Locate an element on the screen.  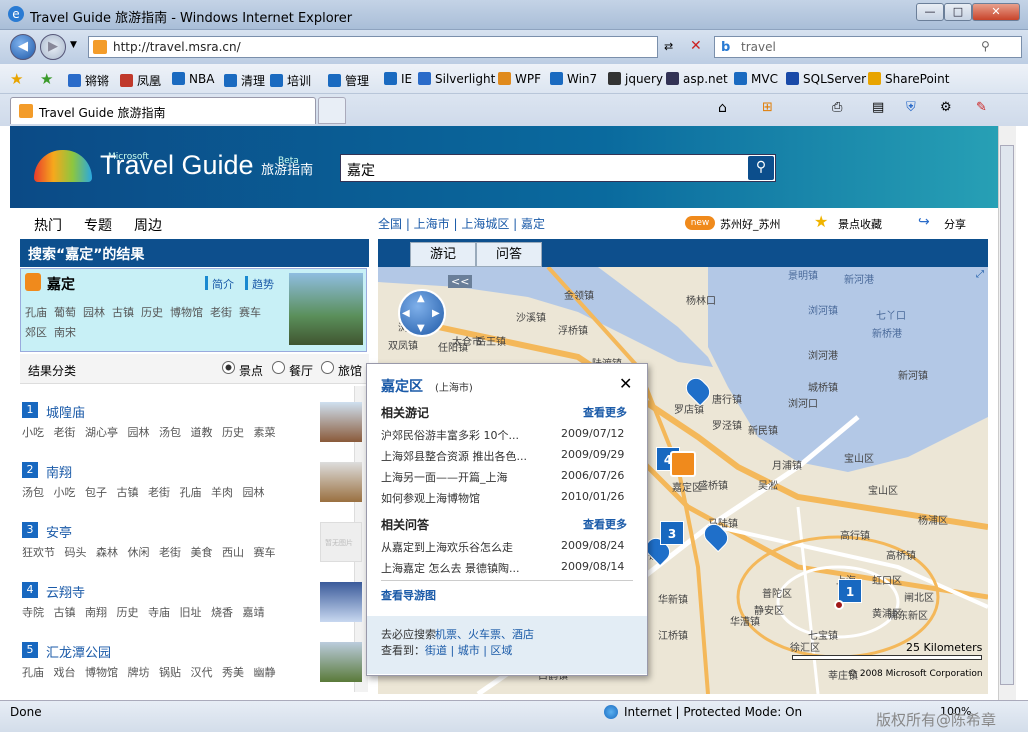
favorite-link: 清理 is located at coordinates (244, 80).